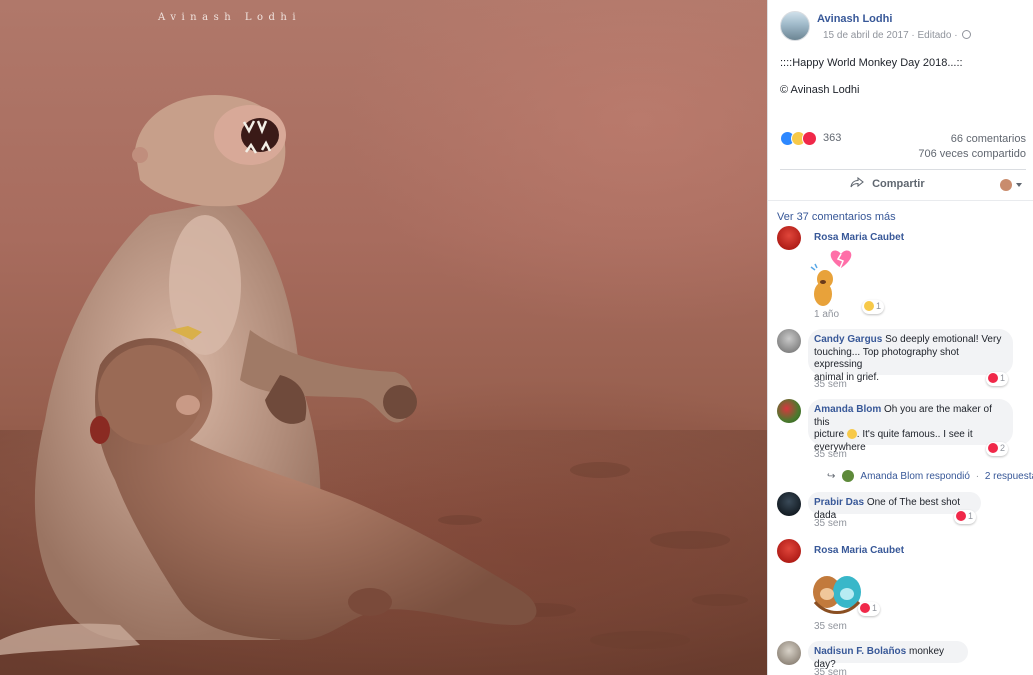 The height and width of the screenshot is (675, 1033). What do you see at coordinates (902, 586) in the screenshot?
I see `comment-item: Rosa Maria Caubet 1 35 sem` at bounding box center [902, 586].